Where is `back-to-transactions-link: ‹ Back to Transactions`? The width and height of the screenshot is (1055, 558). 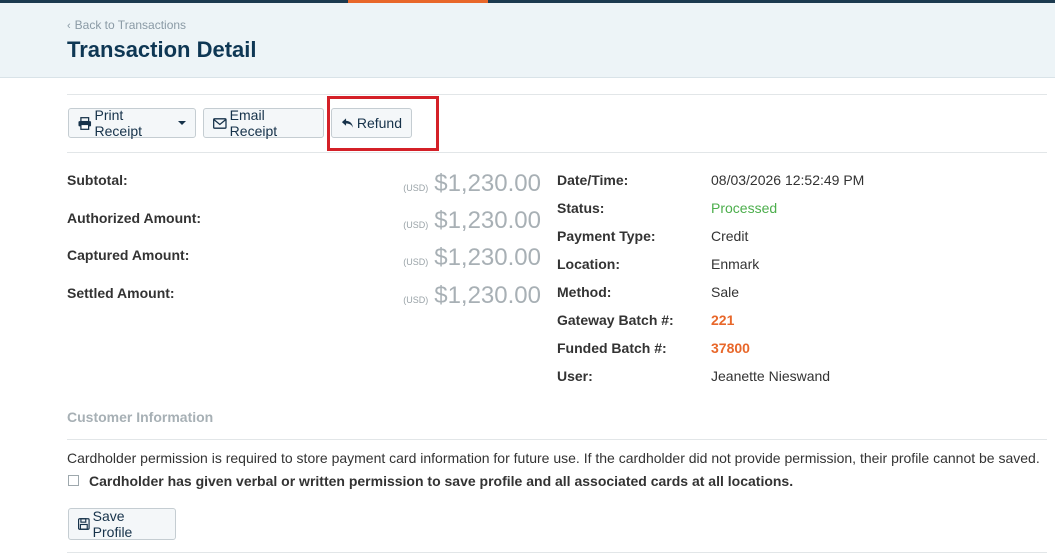
back-to-transactions-link: ‹ Back to Transactions is located at coordinates (126, 25).